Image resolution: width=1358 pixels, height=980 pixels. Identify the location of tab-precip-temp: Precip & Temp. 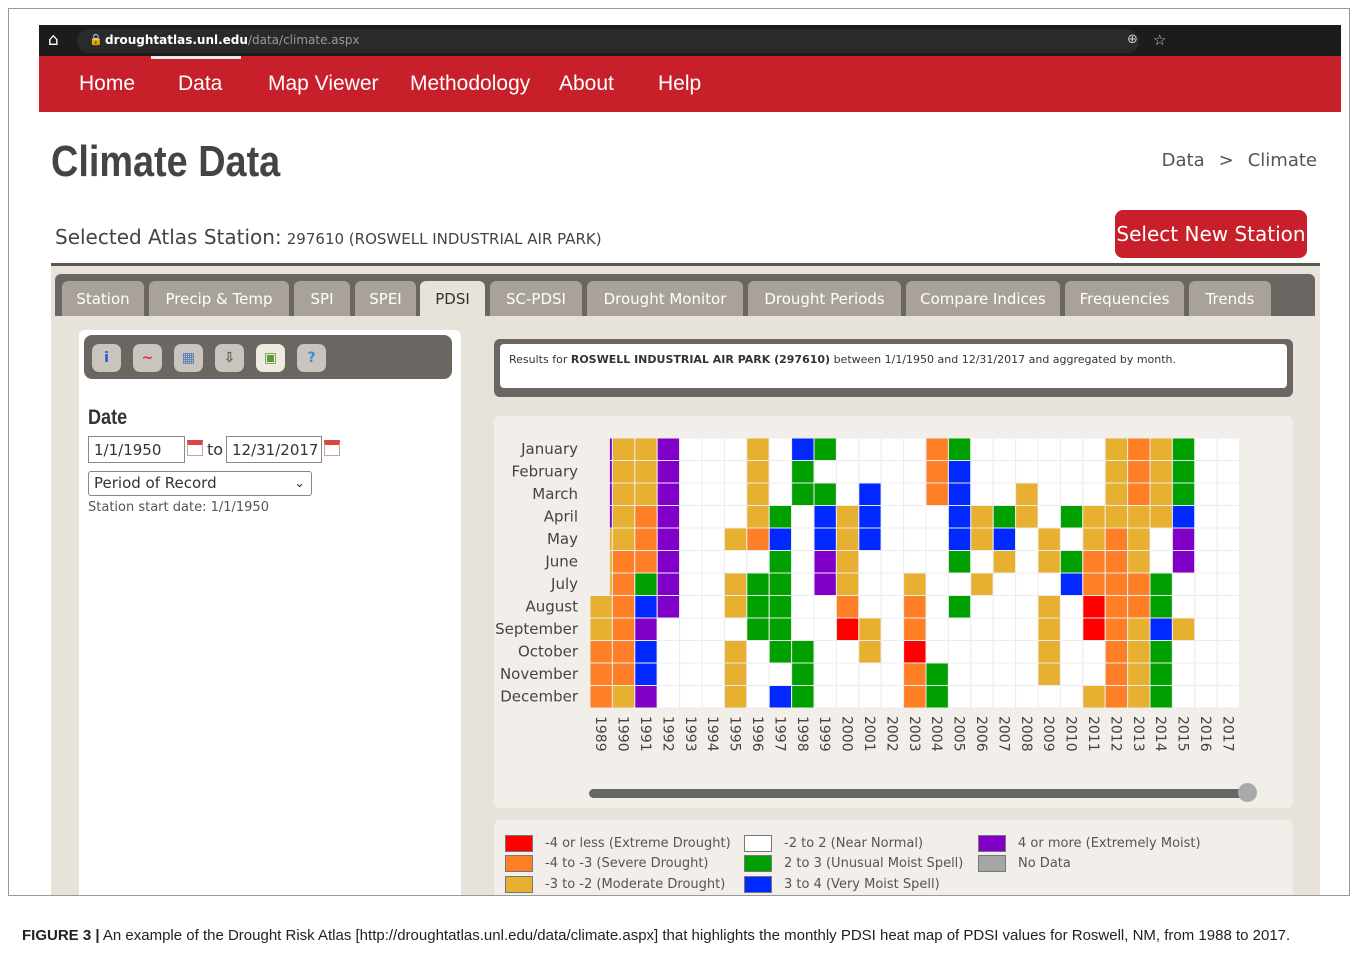
(219, 298).